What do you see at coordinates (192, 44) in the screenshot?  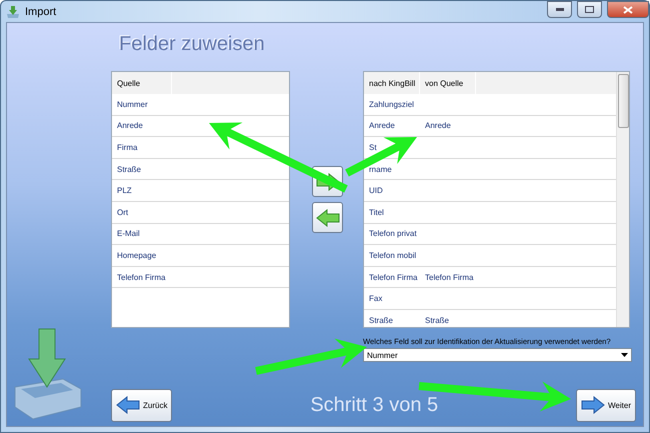 I see `page-heading: Felder zuweisen` at bounding box center [192, 44].